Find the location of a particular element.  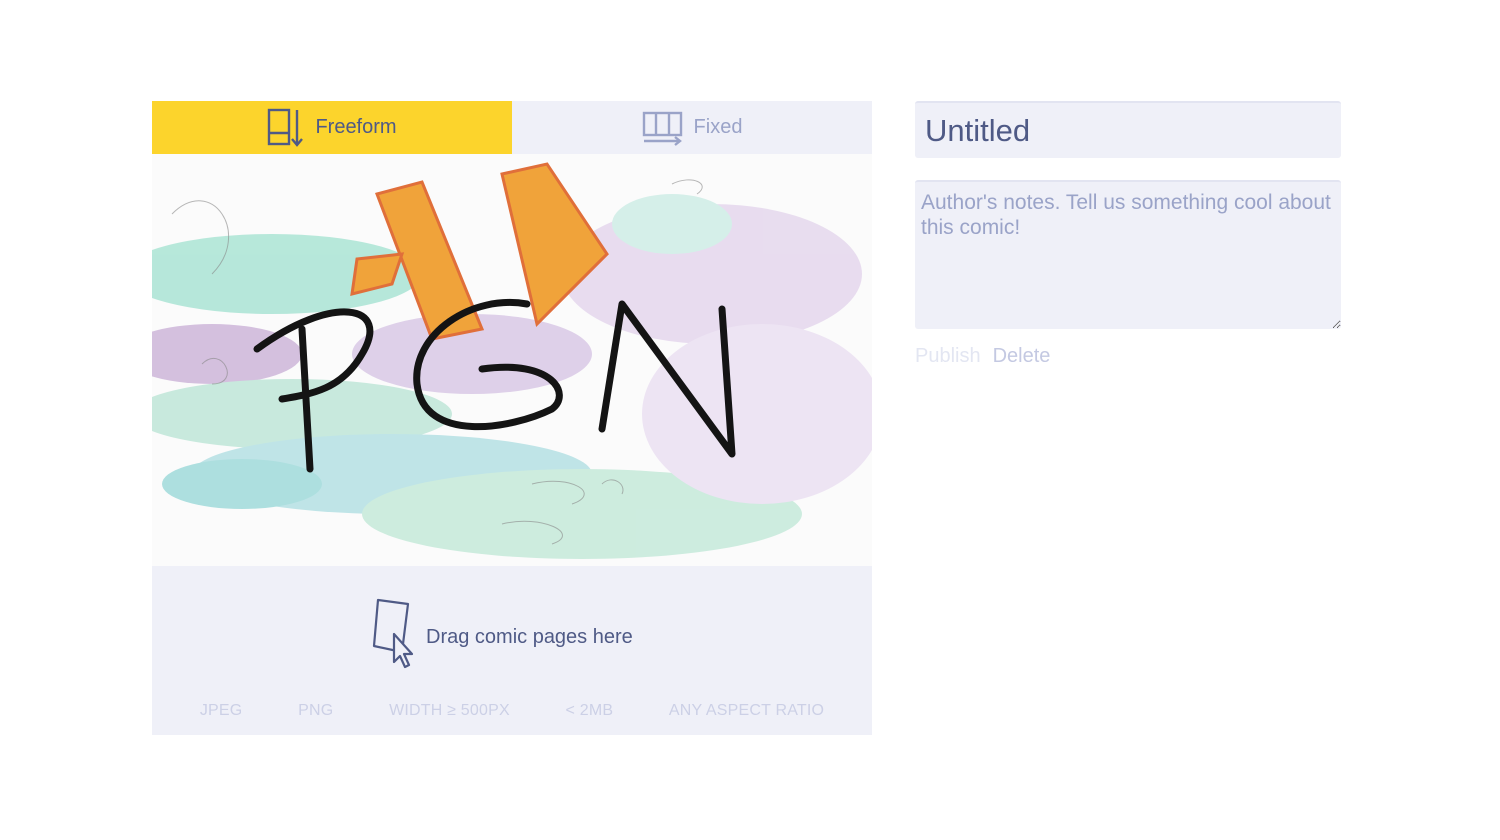

comic-details-form: Publish Delete is located at coordinates (1128, 234).